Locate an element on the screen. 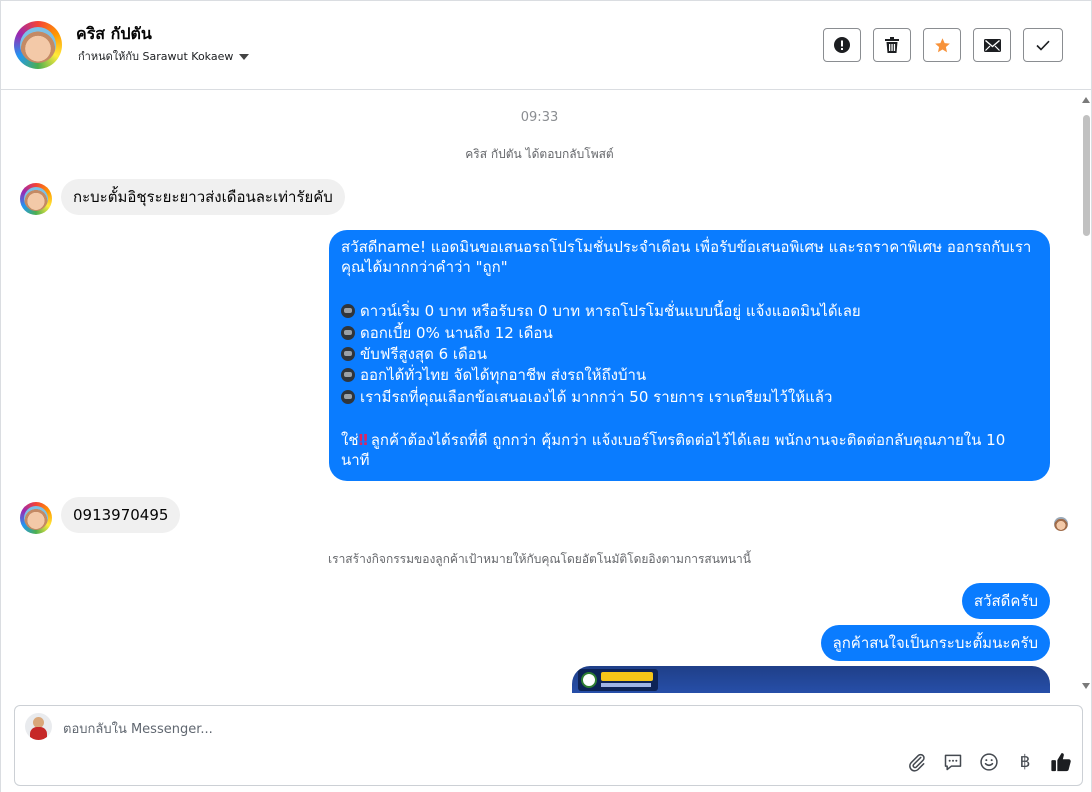 This screenshot has height=792, width=1092. payment-button: ฿ is located at coordinates (1025, 762).